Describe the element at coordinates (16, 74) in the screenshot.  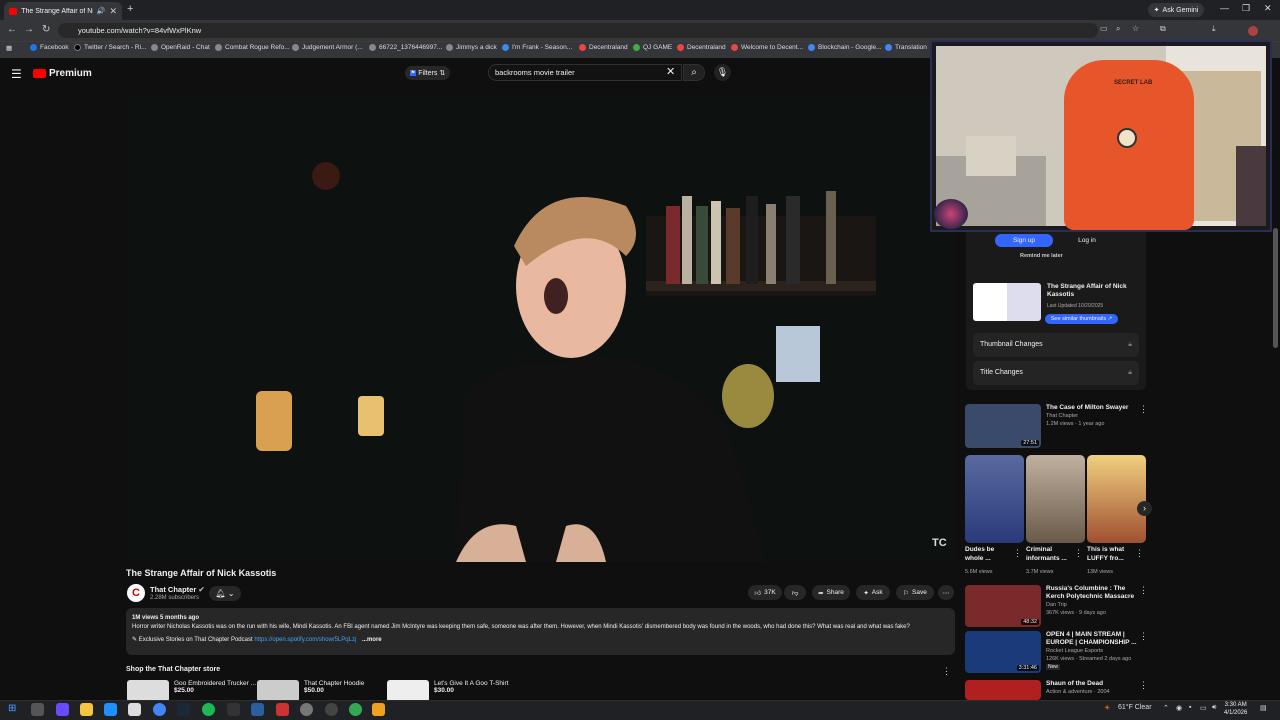
I see `menu-icon: ☰` at that location.